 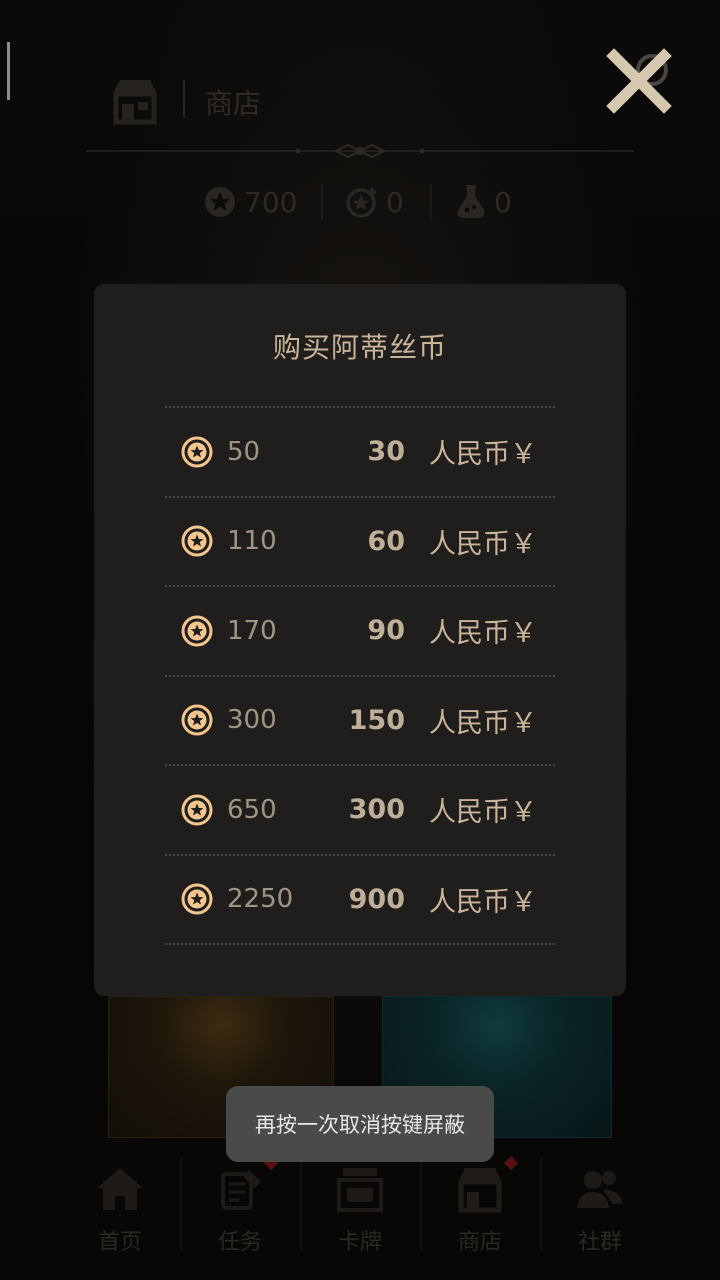 I want to click on price-value: 300, so click(x=376, y=810).